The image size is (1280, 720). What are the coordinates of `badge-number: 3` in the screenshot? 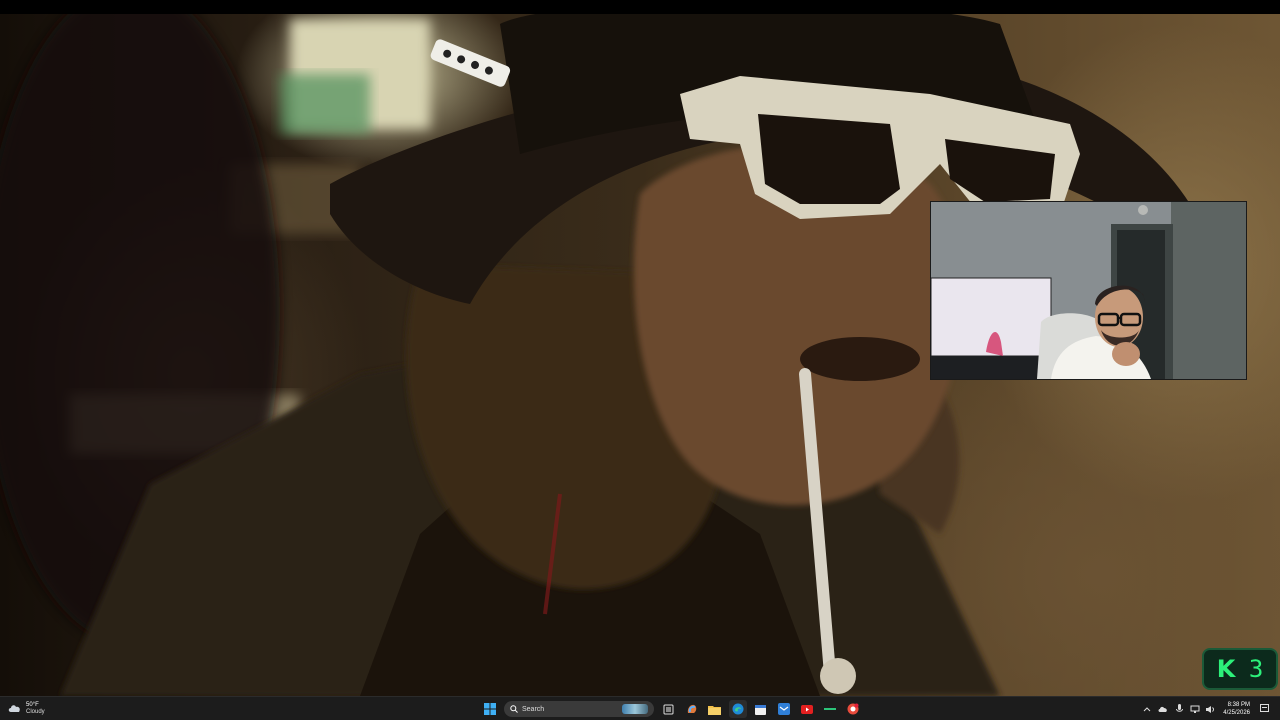 It's located at (1256, 669).